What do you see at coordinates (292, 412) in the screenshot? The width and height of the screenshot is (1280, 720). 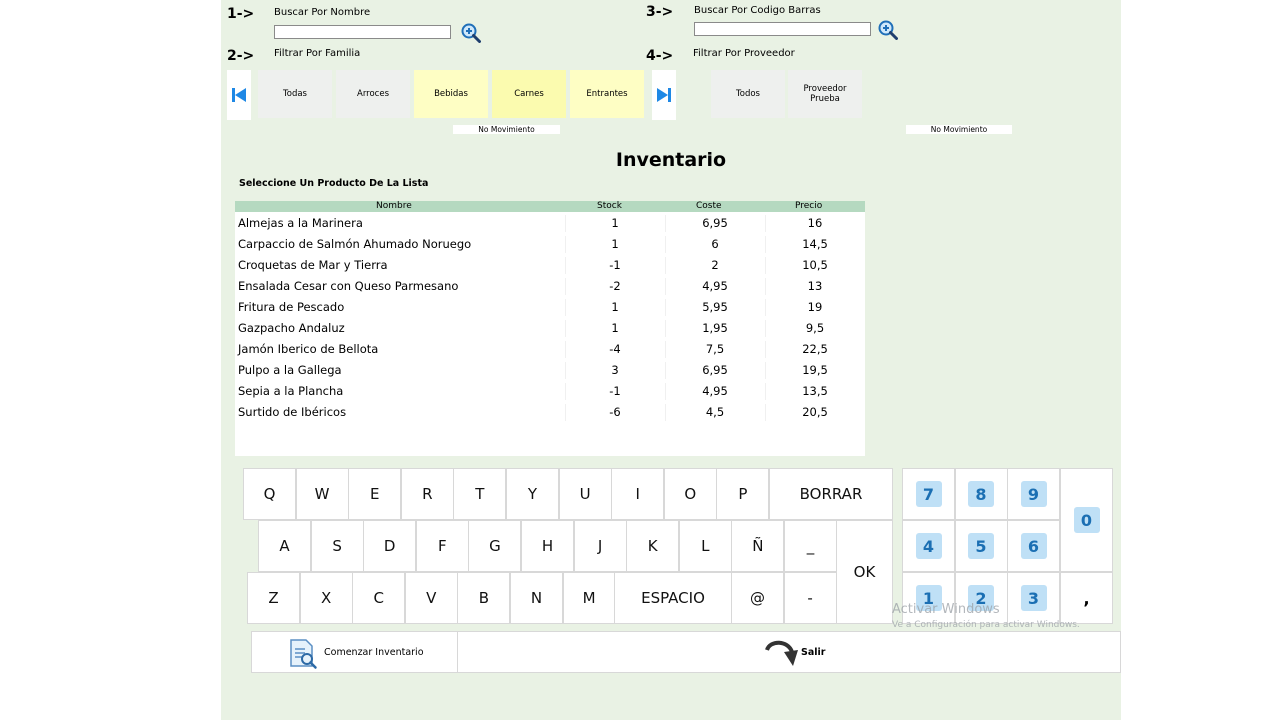 I see `cell-nombre: Surtido de Ibéricos` at bounding box center [292, 412].